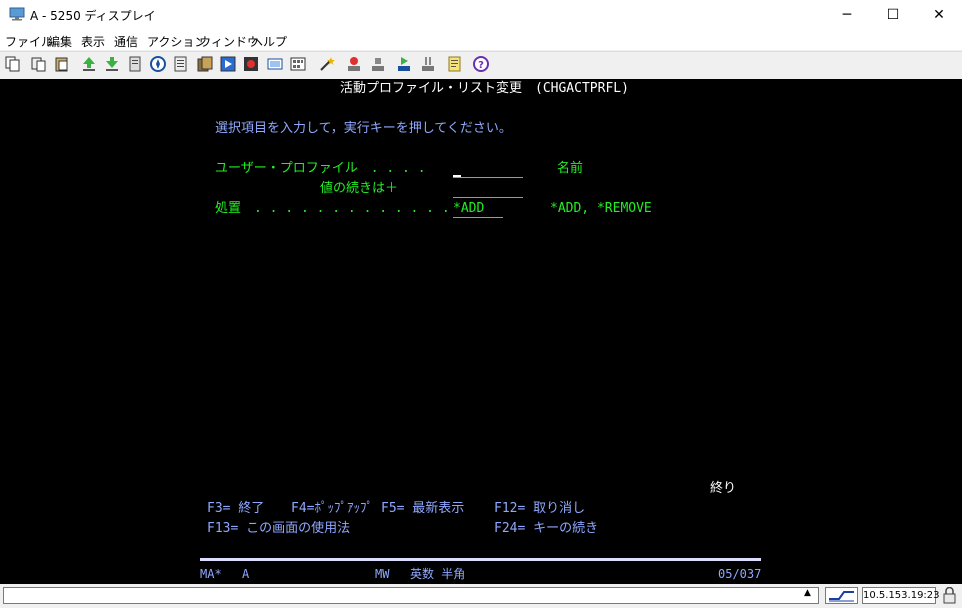 This screenshot has width=962, height=608. Describe the element at coordinates (488, 177) in the screenshot. I see `user-profile-underline` at that location.